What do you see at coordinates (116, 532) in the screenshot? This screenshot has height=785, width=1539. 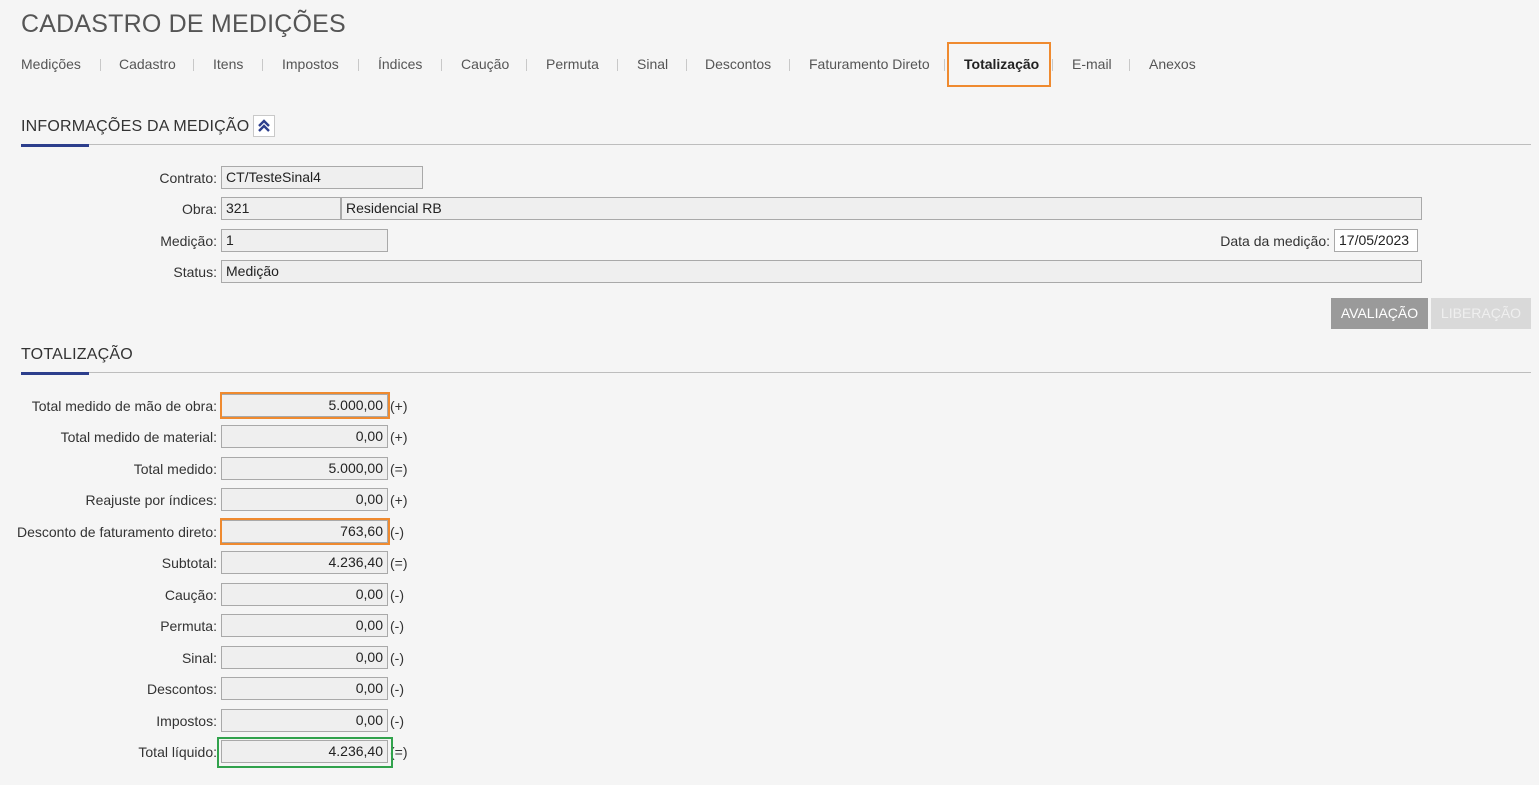 I see `desconto-faturamento-label: Desconto de faturamento direto:` at bounding box center [116, 532].